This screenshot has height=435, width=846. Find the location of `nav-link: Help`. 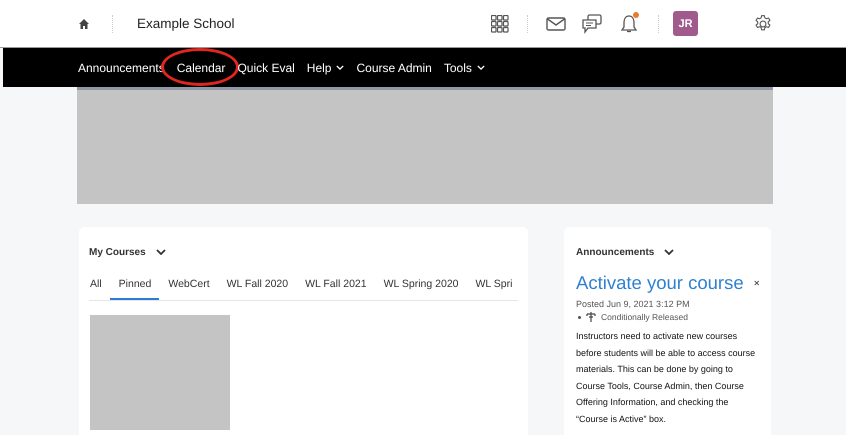

nav-link: Help is located at coordinates (325, 67).